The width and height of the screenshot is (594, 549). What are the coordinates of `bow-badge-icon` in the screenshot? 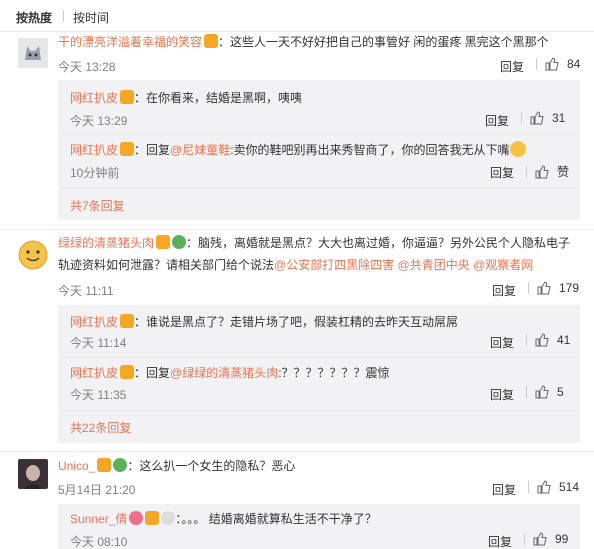 It's located at (136, 518).